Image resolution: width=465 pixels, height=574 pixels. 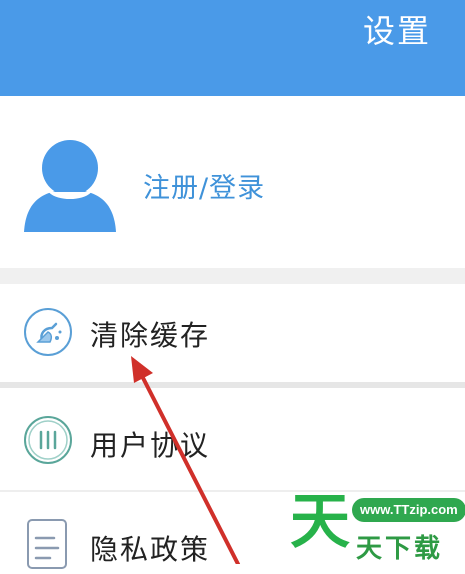 What do you see at coordinates (377, 527) in the screenshot?
I see `site-watermark: 天 www.TTzip.com 天下载` at bounding box center [377, 527].